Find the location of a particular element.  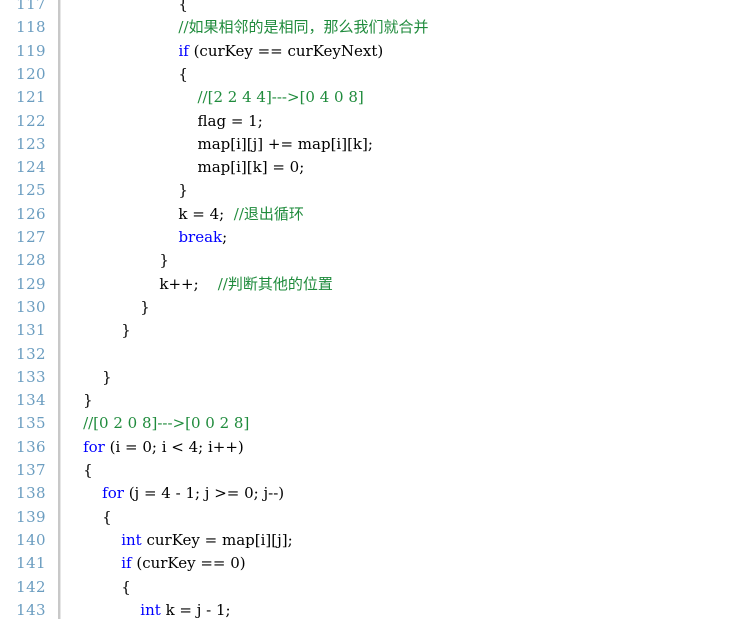

code-line-content: k++; //判断其他的位置 is located at coordinates (407, 284).